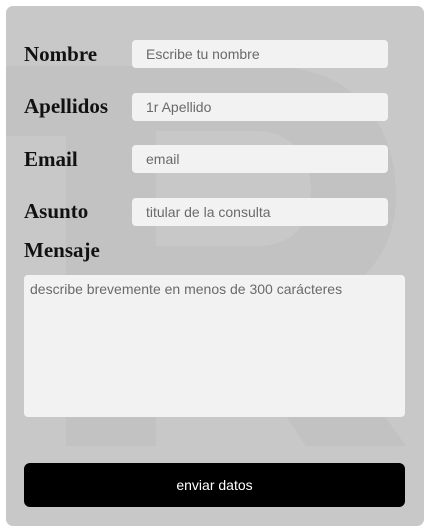 Image resolution: width=424 pixels, height=532 pixels. I want to click on apellidos-row: Apellidos, so click(66, 106).